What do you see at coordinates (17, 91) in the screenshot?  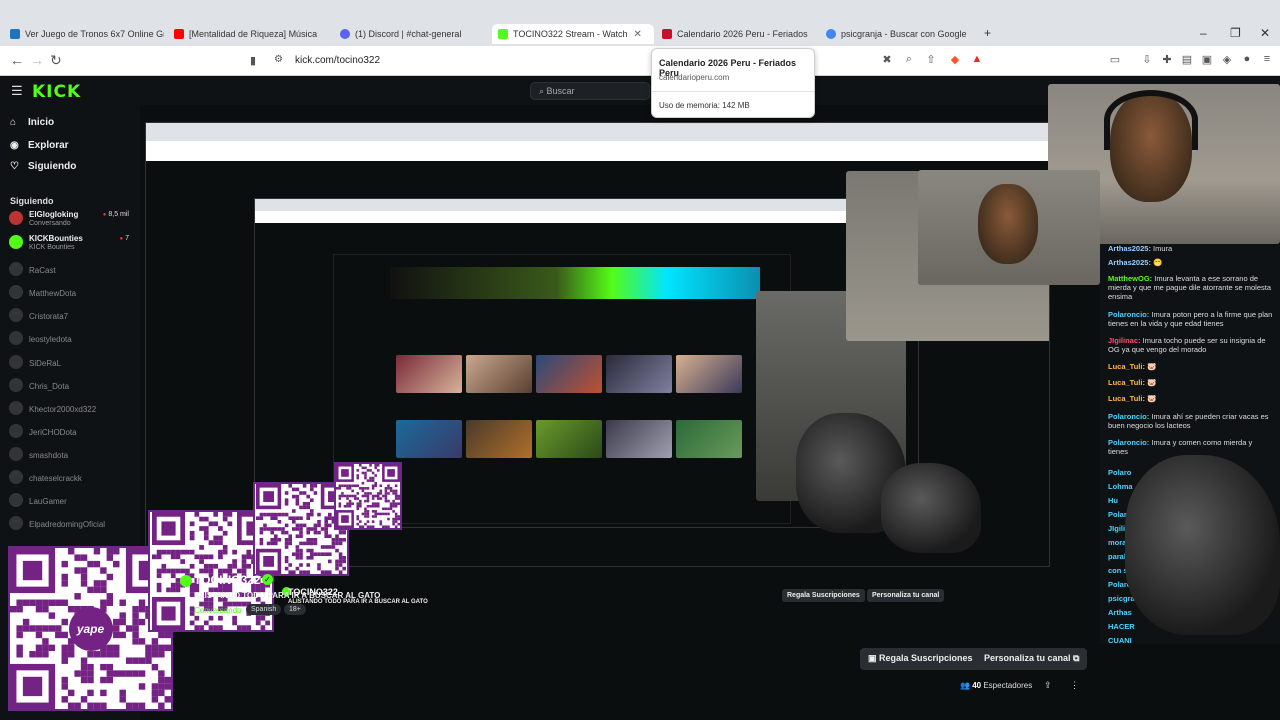 I see `hamburger-menu-icon: ☰` at bounding box center [17, 91].